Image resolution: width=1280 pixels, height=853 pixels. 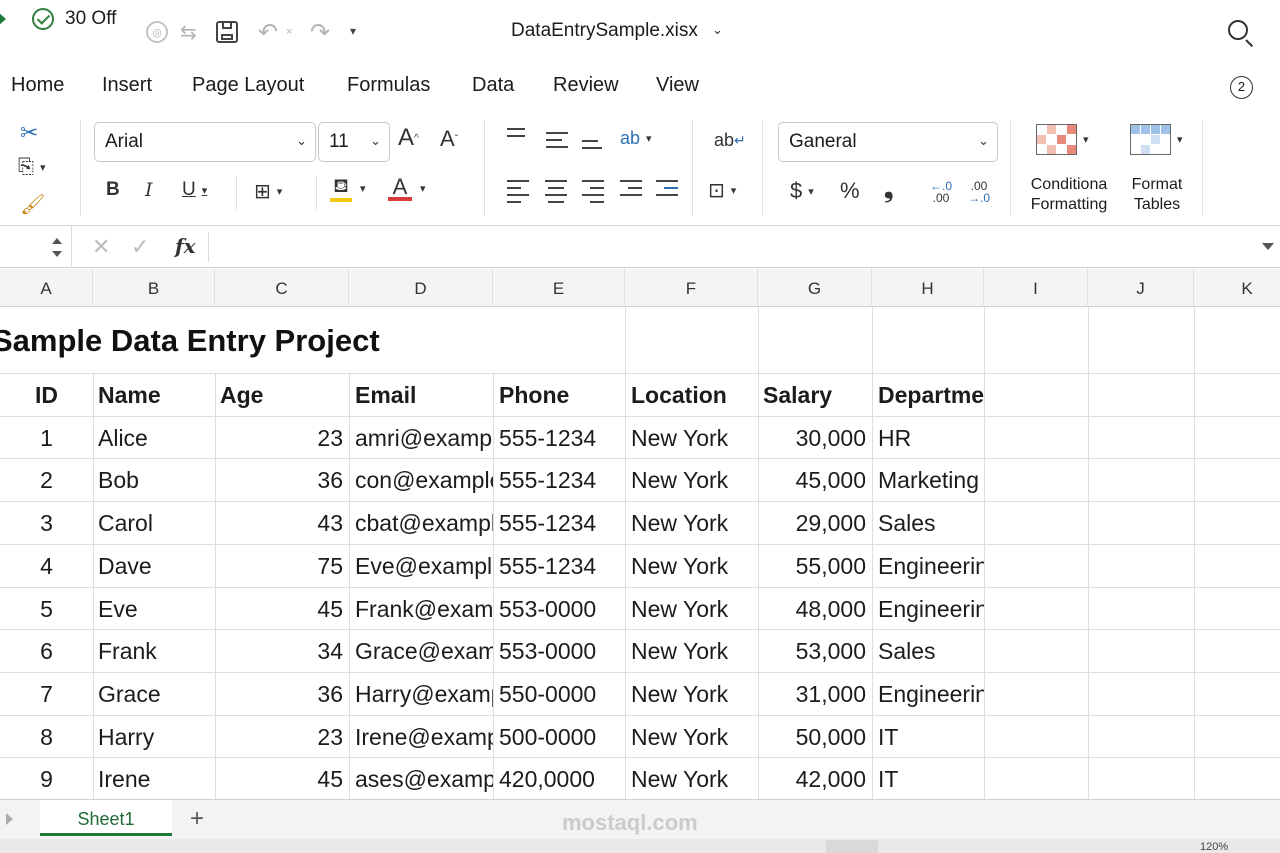 I want to click on cell-email: Harry@example.com, so click(x=421, y=693).